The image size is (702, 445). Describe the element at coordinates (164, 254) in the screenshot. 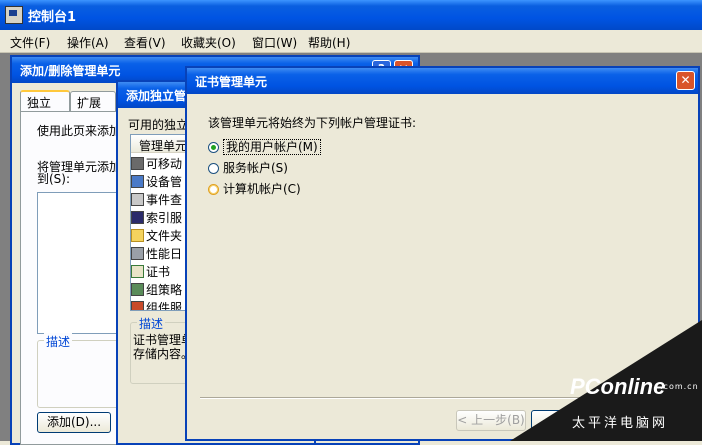

I see `list-item-label: 性能日` at that location.